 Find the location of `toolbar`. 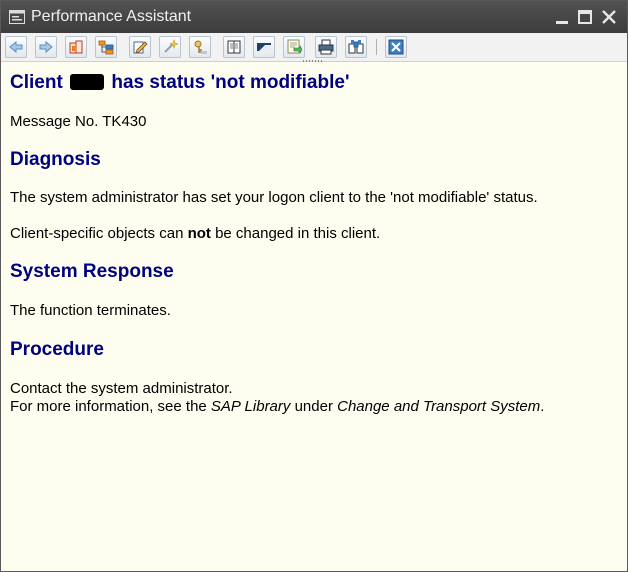

toolbar is located at coordinates (314, 47).